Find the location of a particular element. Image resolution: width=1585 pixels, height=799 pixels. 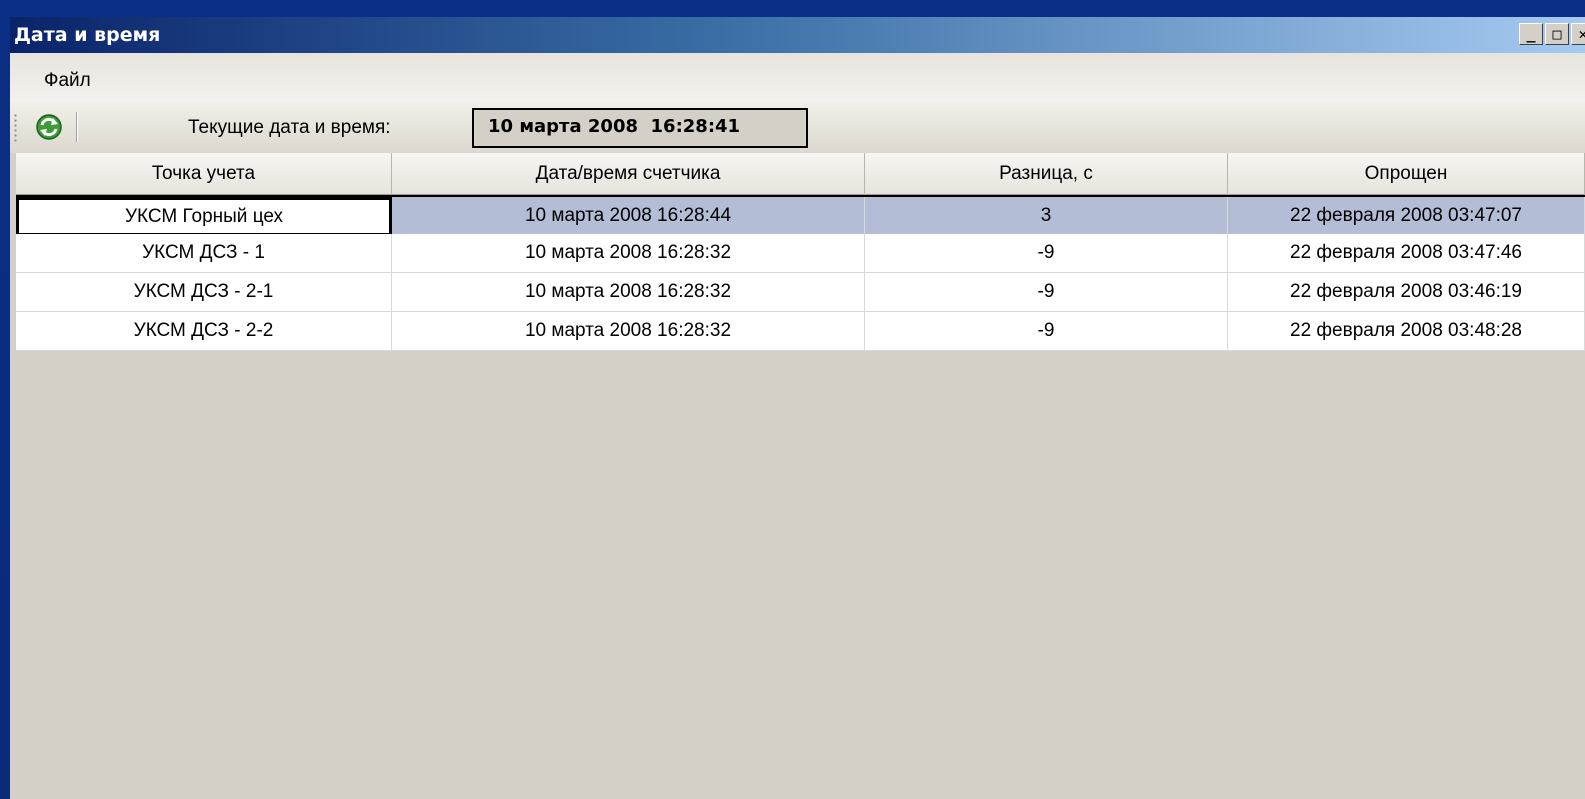

title-bar: Дата и время _ □ ✕ is located at coordinates (797, 35).